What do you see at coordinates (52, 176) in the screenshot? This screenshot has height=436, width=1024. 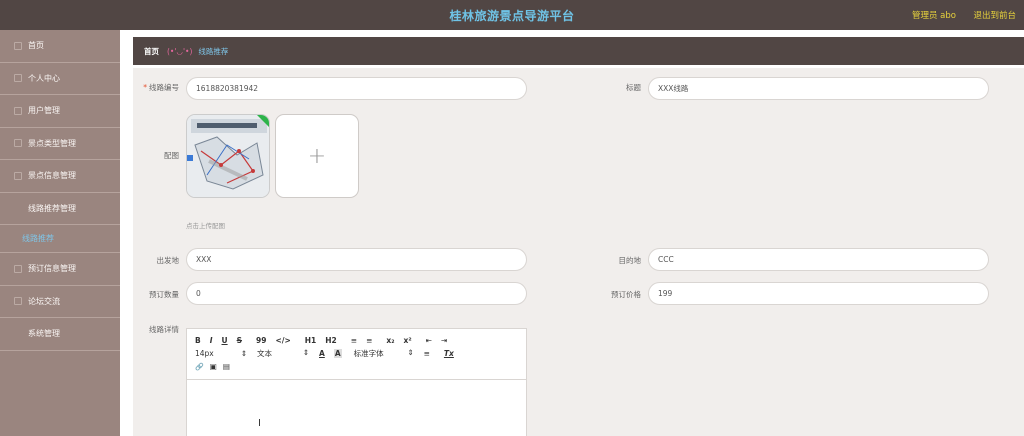 I see `sidebar-item-label: 景点信息管理` at bounding box center [52, 176].